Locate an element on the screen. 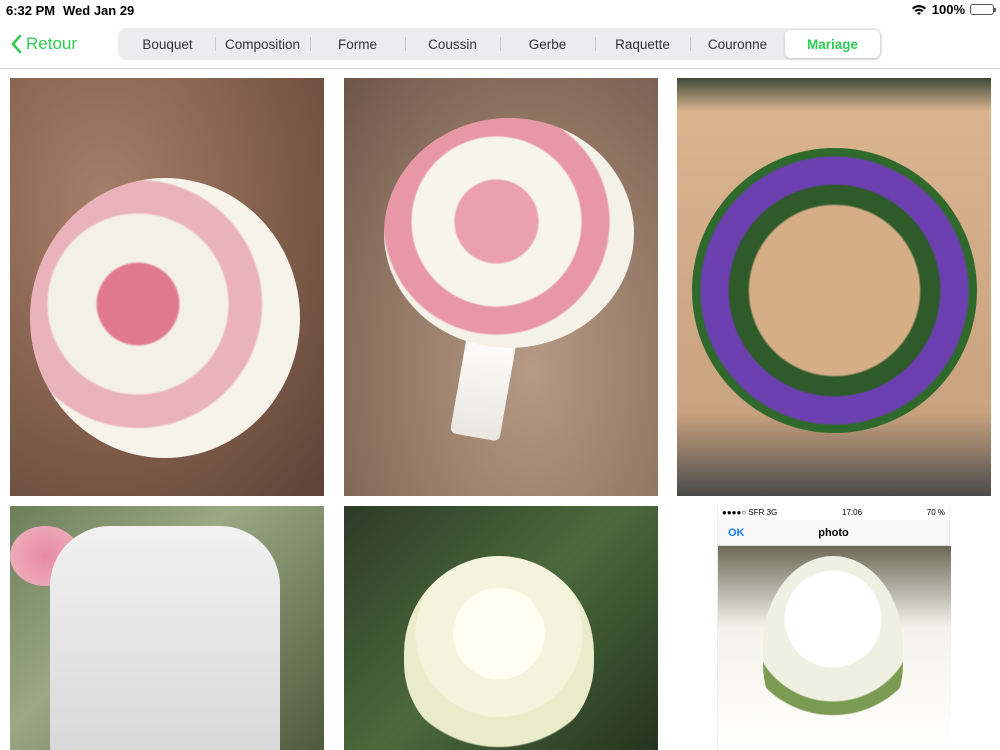 The image size is (1000, 750). phone-screenshot: ●●●●○ SFR 3G 17:06 70 % OK photo is located at coordinates (834, 628).